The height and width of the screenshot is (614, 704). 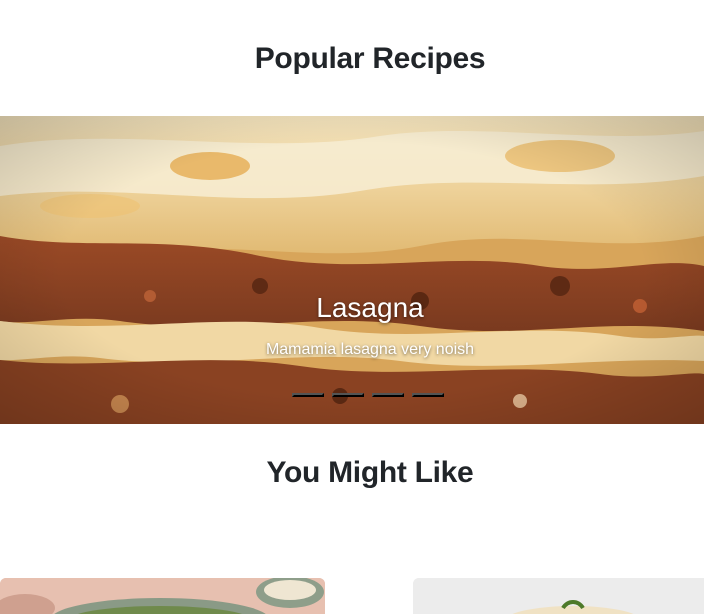 What do you see at coordinates (368, 395) in the screenshot?
I see `carousel-indicators` at bounding box center [368, 395].